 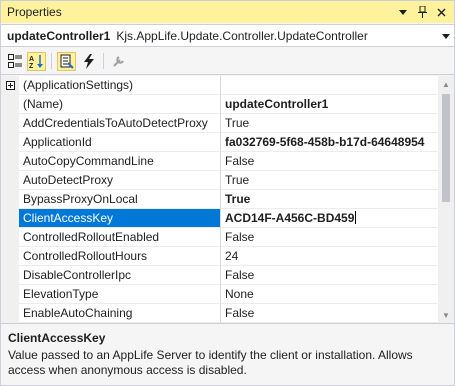 I want to click on expand-plus-icon, so click(x=10, y=85).